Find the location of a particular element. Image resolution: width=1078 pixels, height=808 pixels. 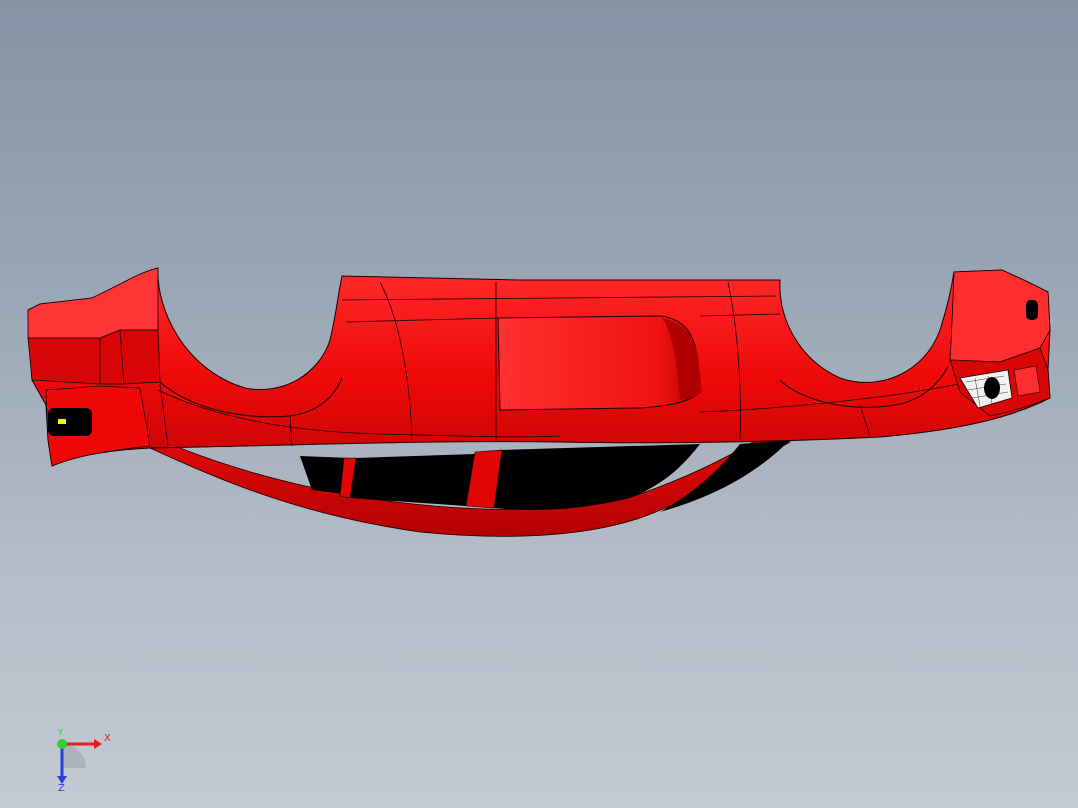

y-axis-label: Y is located at coordinates (60, 732).